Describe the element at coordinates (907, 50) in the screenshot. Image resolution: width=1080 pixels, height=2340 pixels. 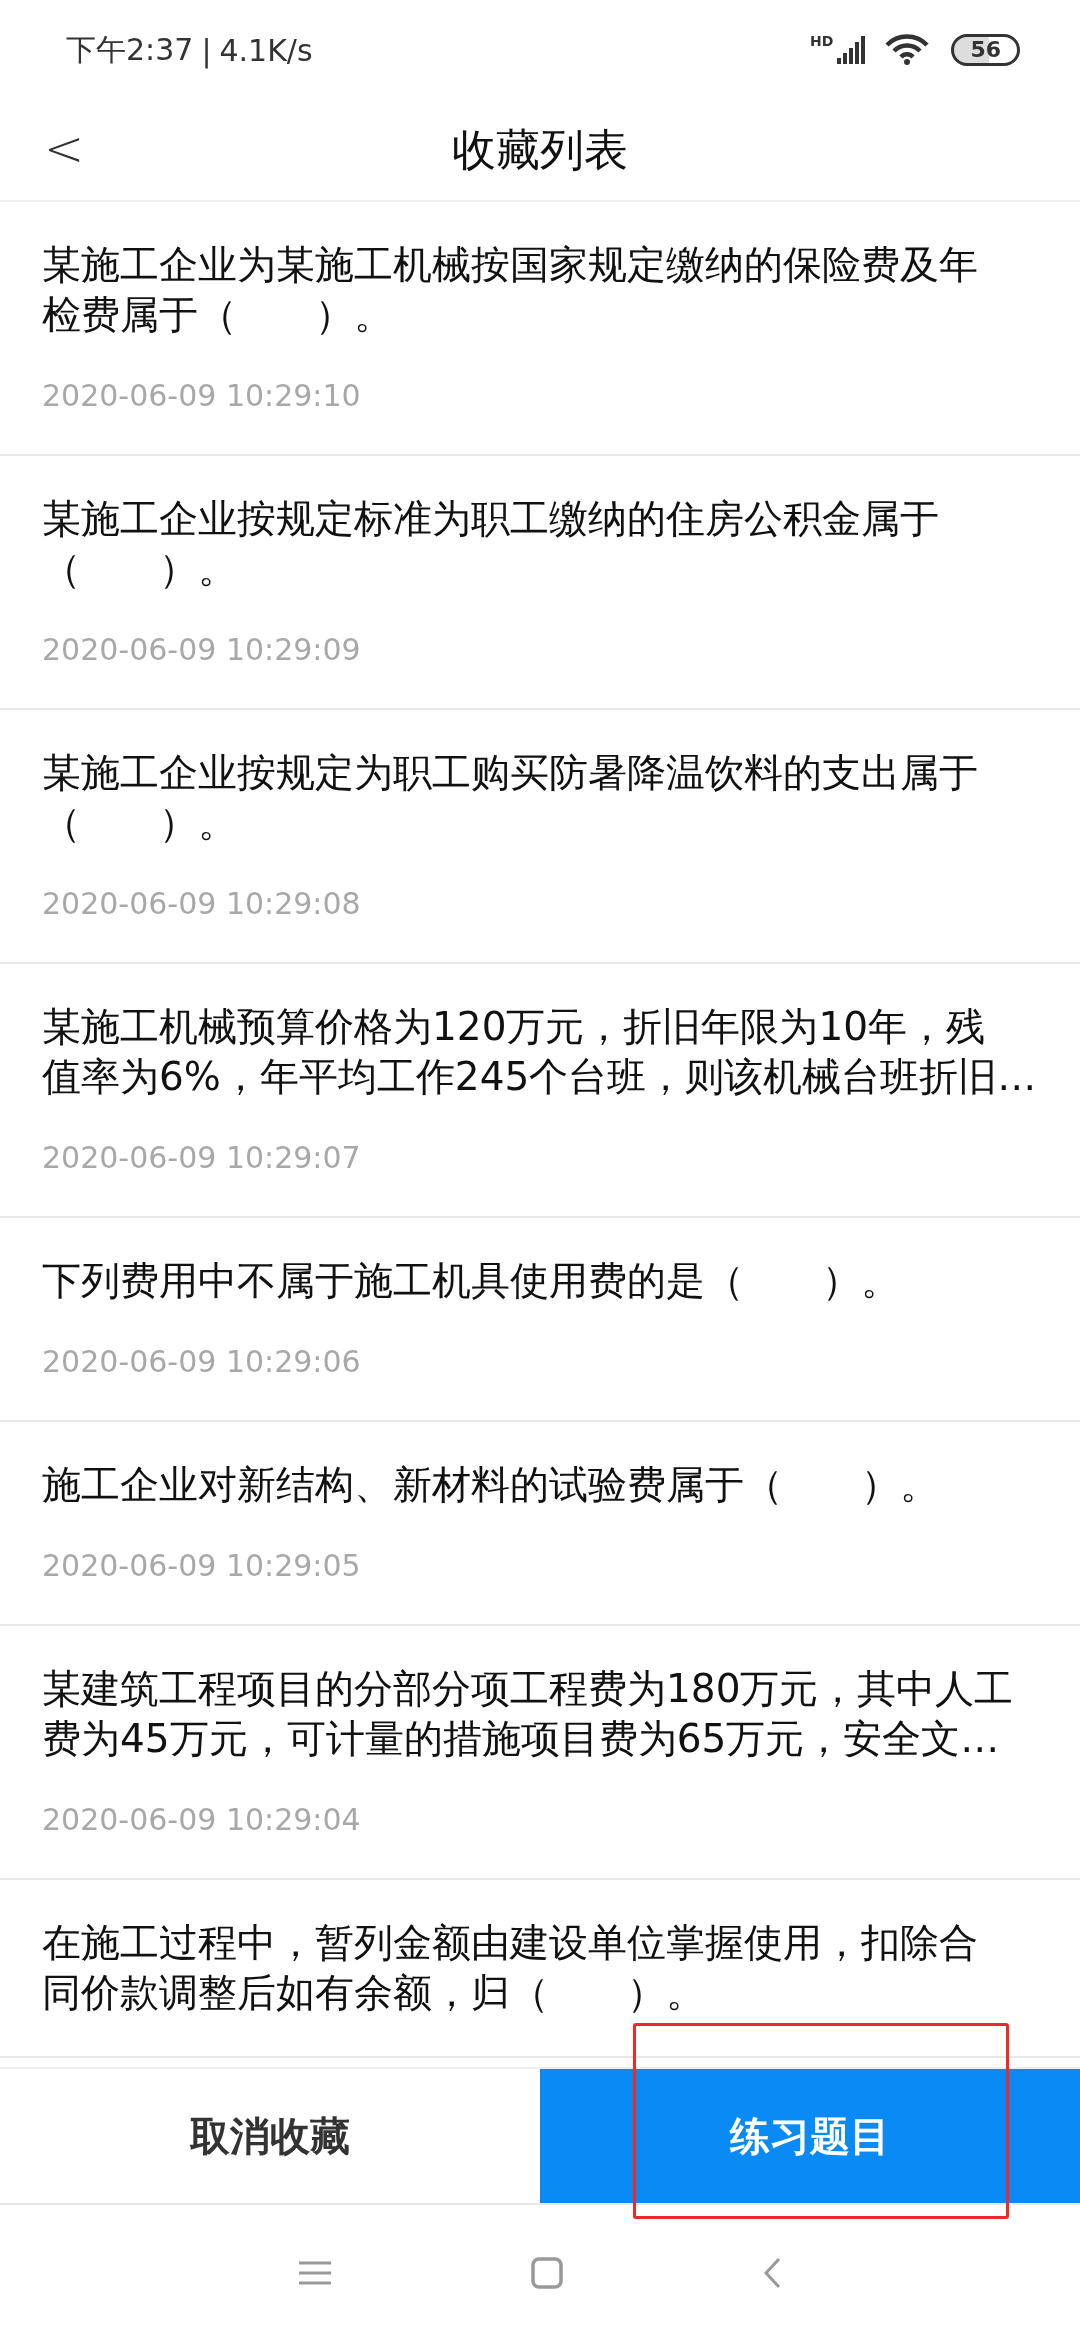
I see `wifi-icon` at that location.